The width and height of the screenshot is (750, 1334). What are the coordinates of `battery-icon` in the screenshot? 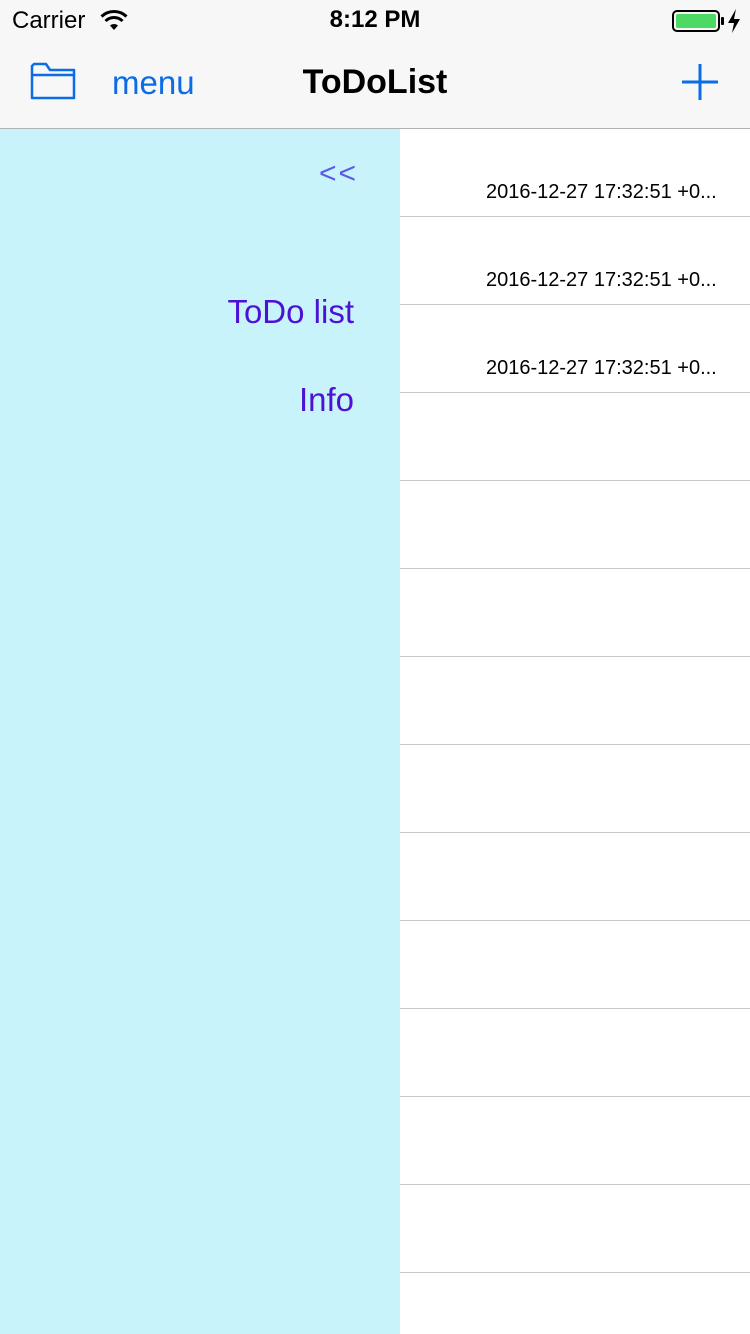 It's located at (698, 21).